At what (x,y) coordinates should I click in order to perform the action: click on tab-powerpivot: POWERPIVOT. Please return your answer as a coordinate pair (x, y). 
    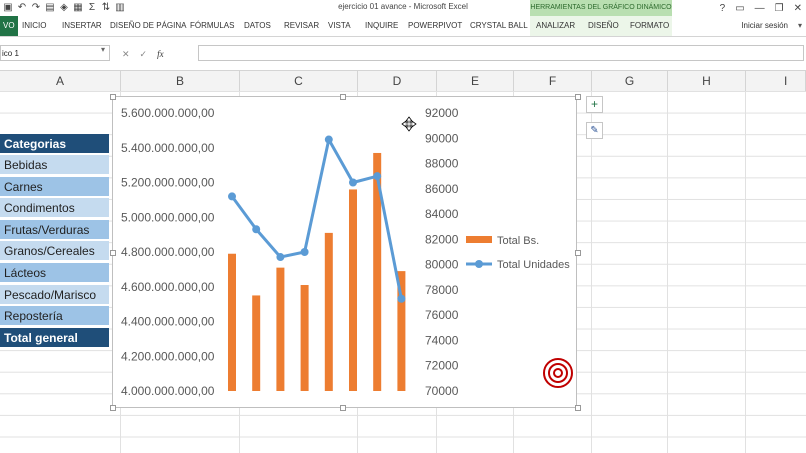
    Looking at the image, I should click on (435, 26).